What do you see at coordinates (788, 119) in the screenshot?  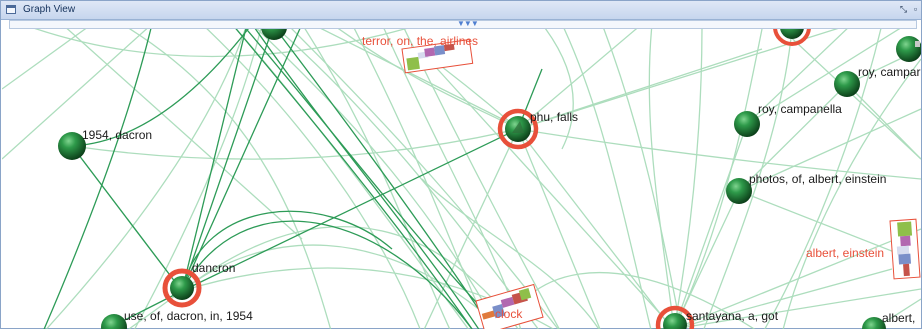 I see `node-roy-campanella: roy, campanella` at bounding box center [788, 119].